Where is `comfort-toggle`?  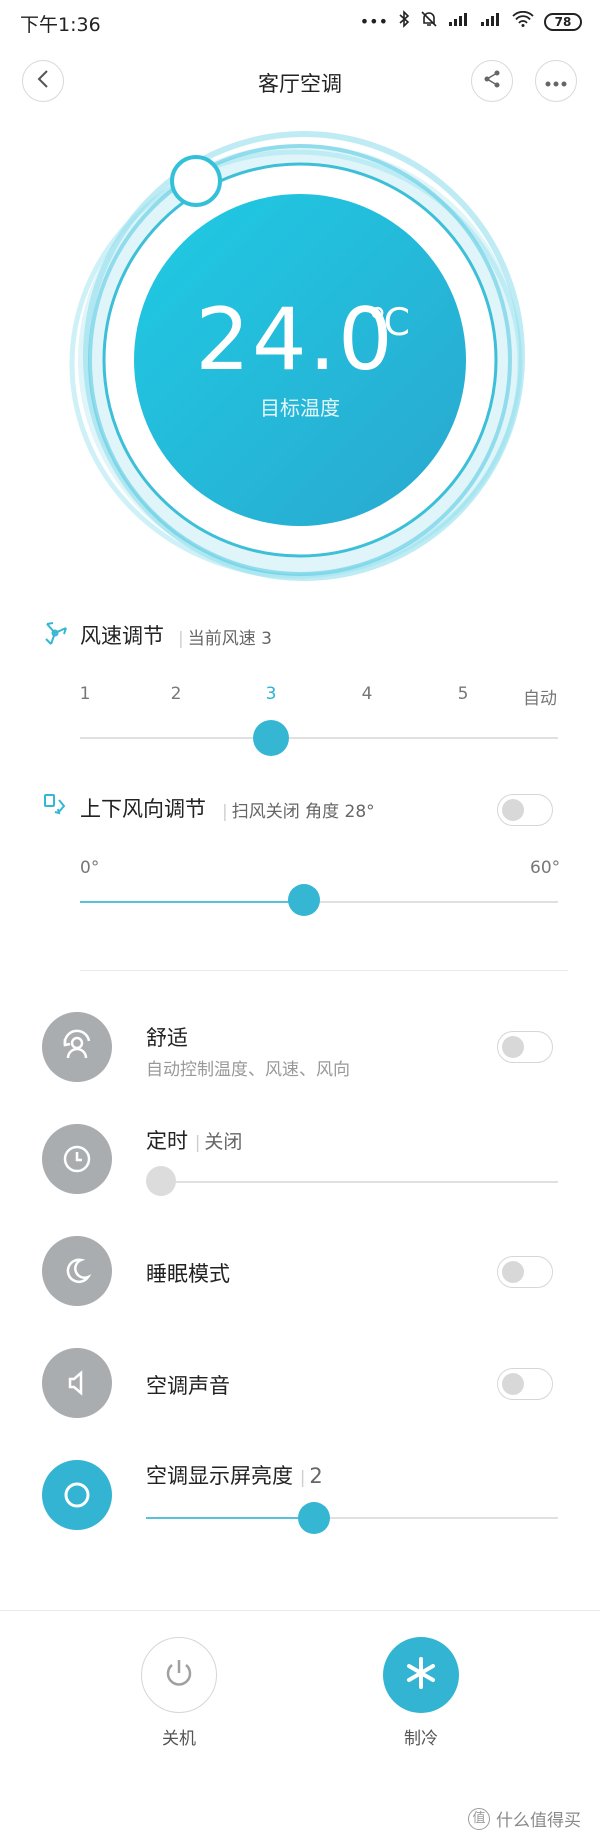
comfort-toggle is located at coordinates (525, 1047).